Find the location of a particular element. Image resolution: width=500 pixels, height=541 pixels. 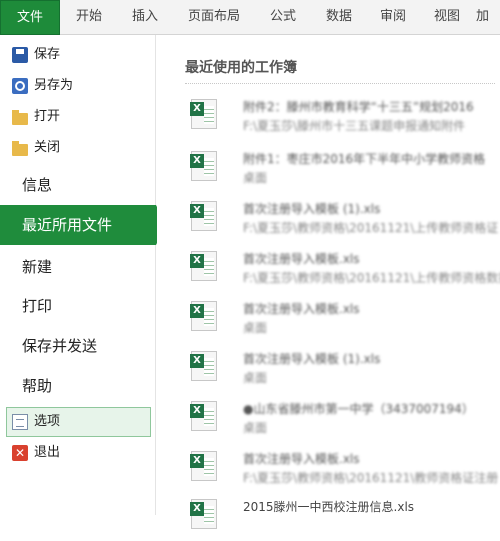

exit-command: ✕ 退出 is located at coordinates (36, 453).